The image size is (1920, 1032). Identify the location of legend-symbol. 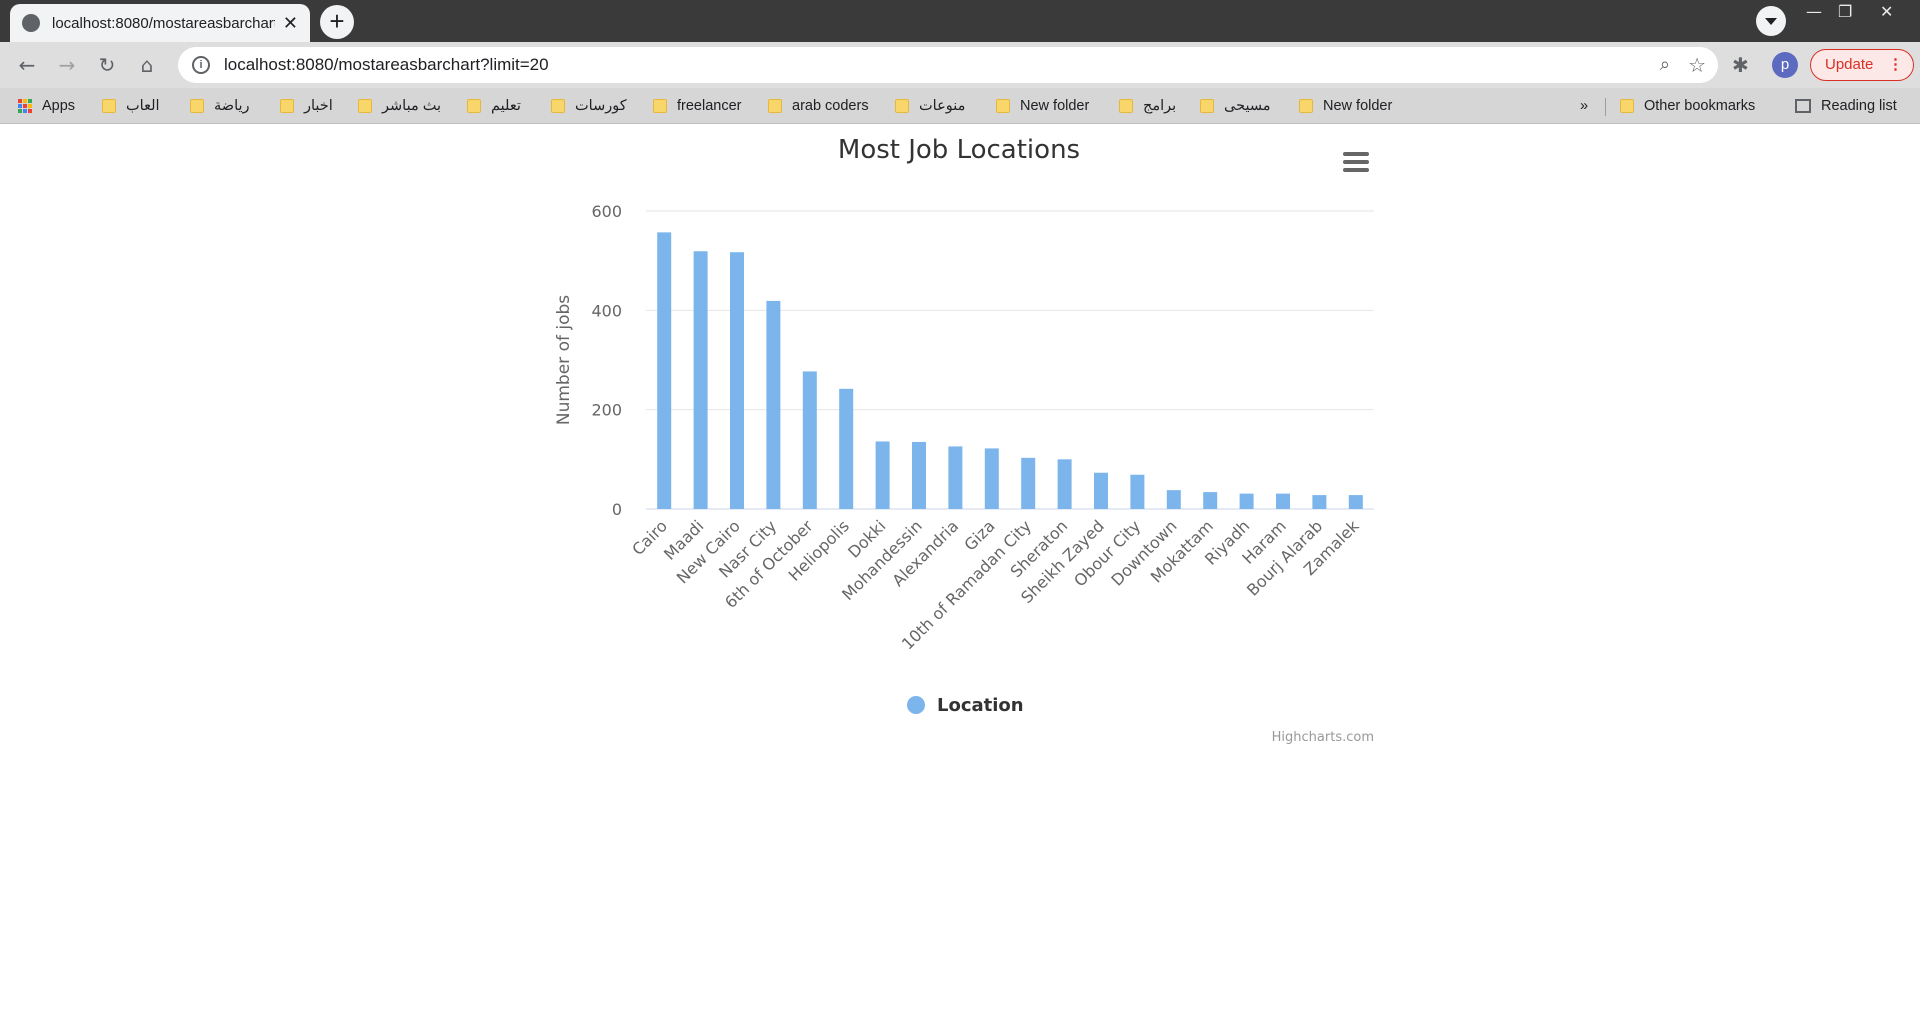
(916, 705).